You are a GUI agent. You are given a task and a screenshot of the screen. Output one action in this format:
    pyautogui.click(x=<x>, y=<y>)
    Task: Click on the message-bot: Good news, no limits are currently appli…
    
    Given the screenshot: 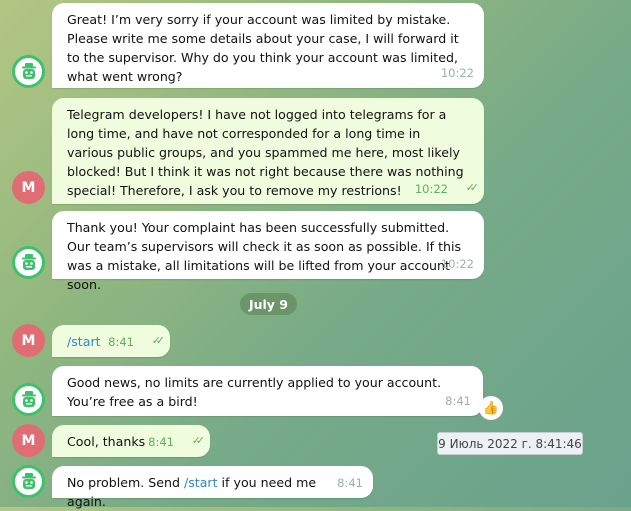 What is the action you would take?
    pyautogui.click(x=267, y=391)
    